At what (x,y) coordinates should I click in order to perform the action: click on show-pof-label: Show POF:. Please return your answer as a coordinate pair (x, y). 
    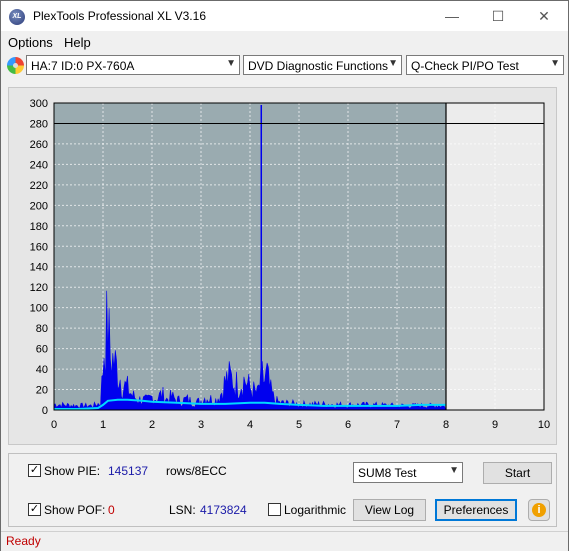
    Looking at the image, I should click on (75, 510).